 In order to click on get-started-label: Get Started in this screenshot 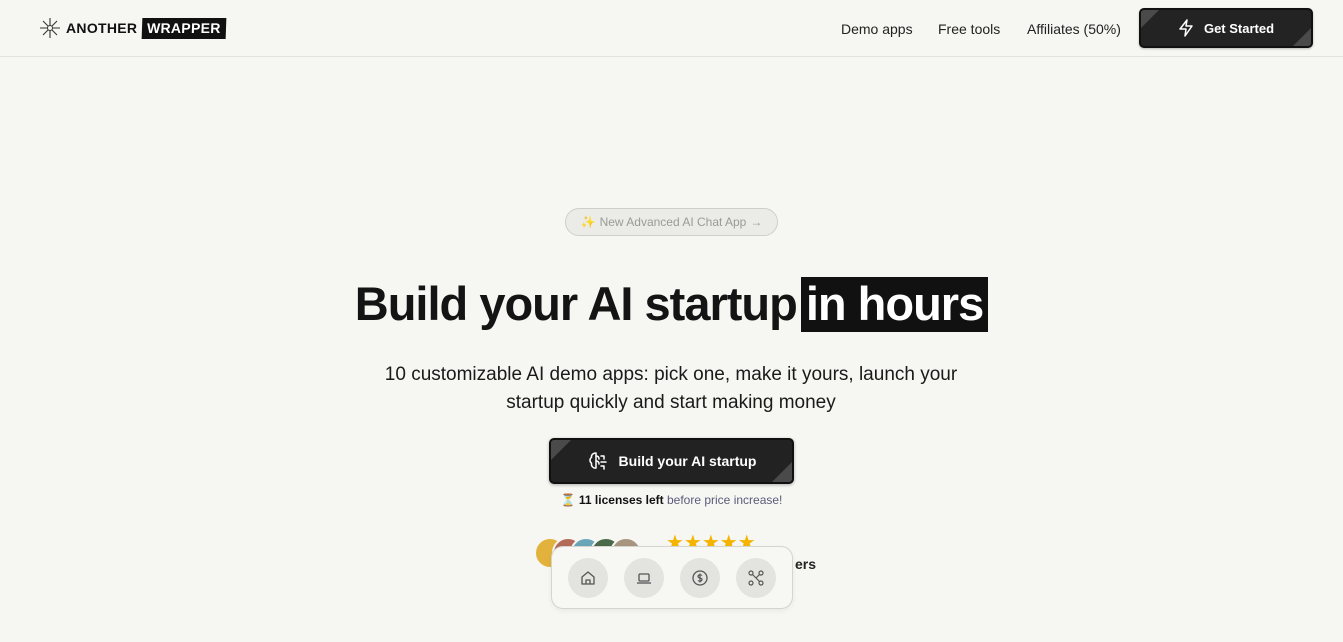, I will do `click(1239, 28)`.